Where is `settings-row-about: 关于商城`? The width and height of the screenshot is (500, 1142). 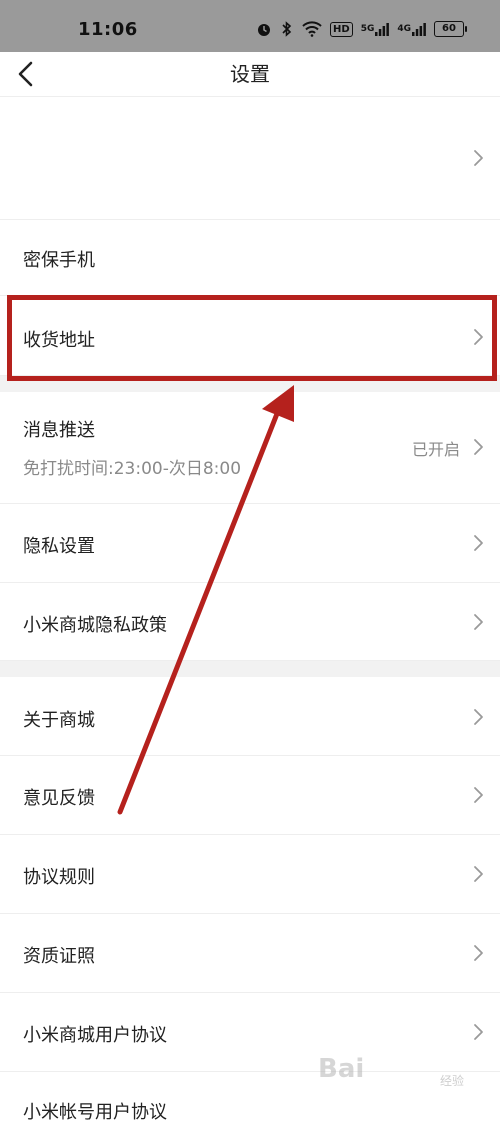 settings-row-about: 关于商城 is located at coordinates (250, 716).